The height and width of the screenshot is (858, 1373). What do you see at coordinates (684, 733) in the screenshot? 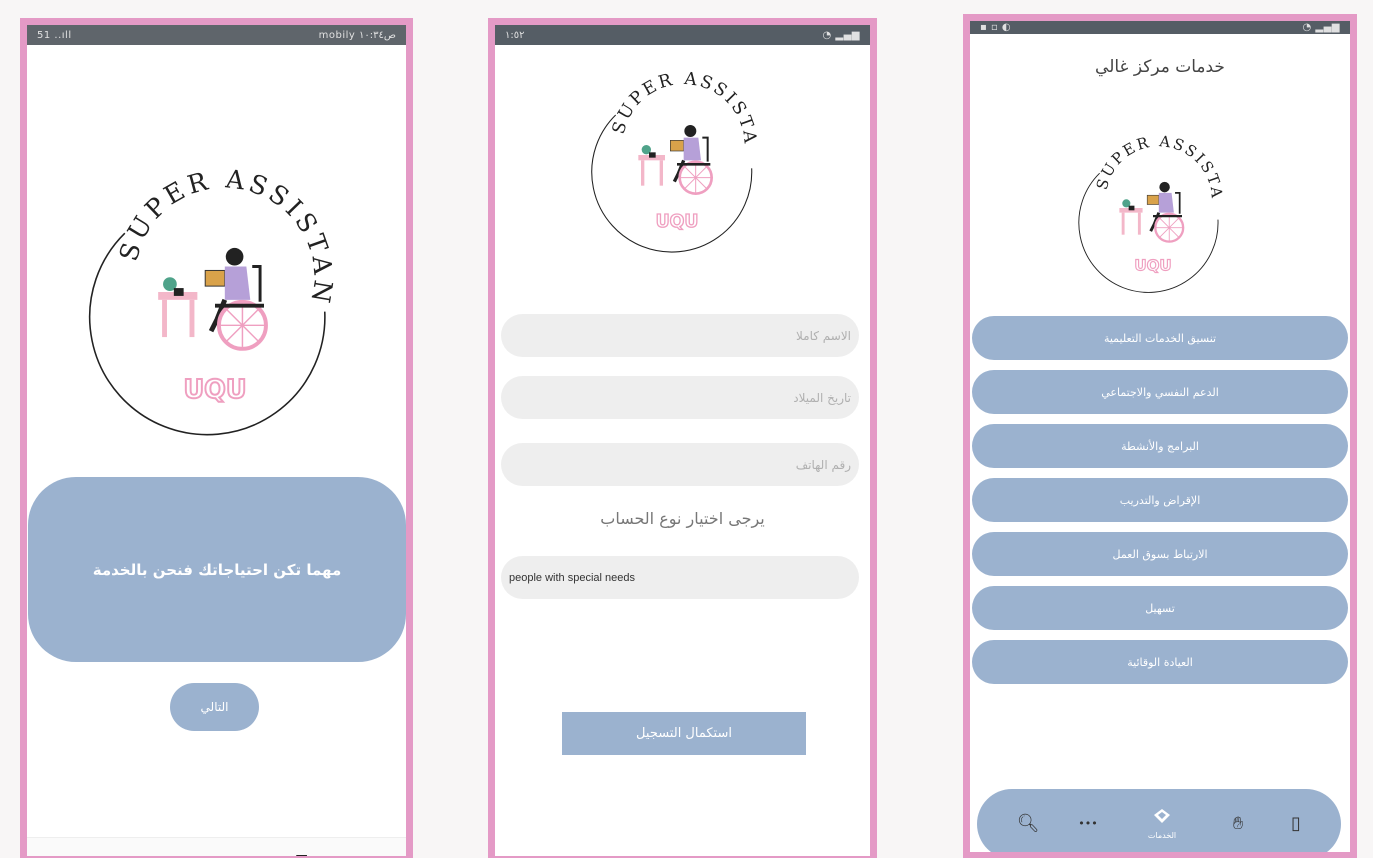
I see `complete-registration-button: استكمال التسجيل` at bounding box center [684, 733].